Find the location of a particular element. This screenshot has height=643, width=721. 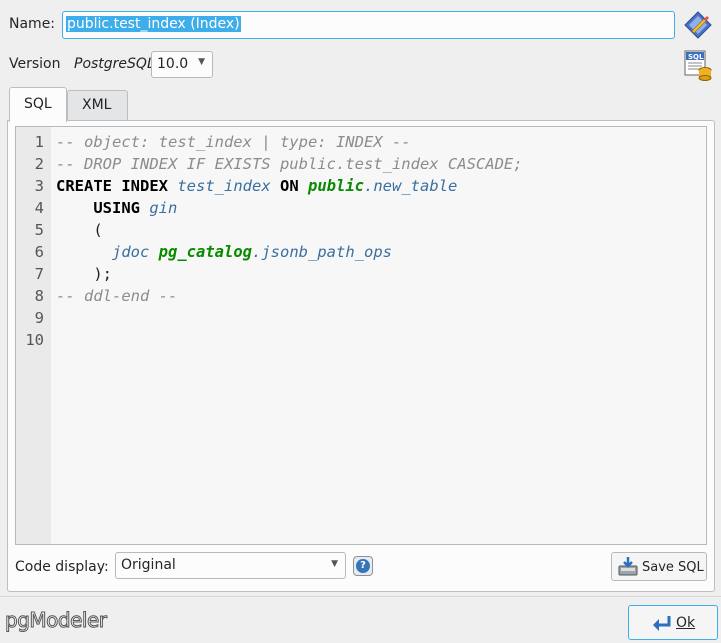

save-sql-label: Save SQL is located at coordinates (673, 567).